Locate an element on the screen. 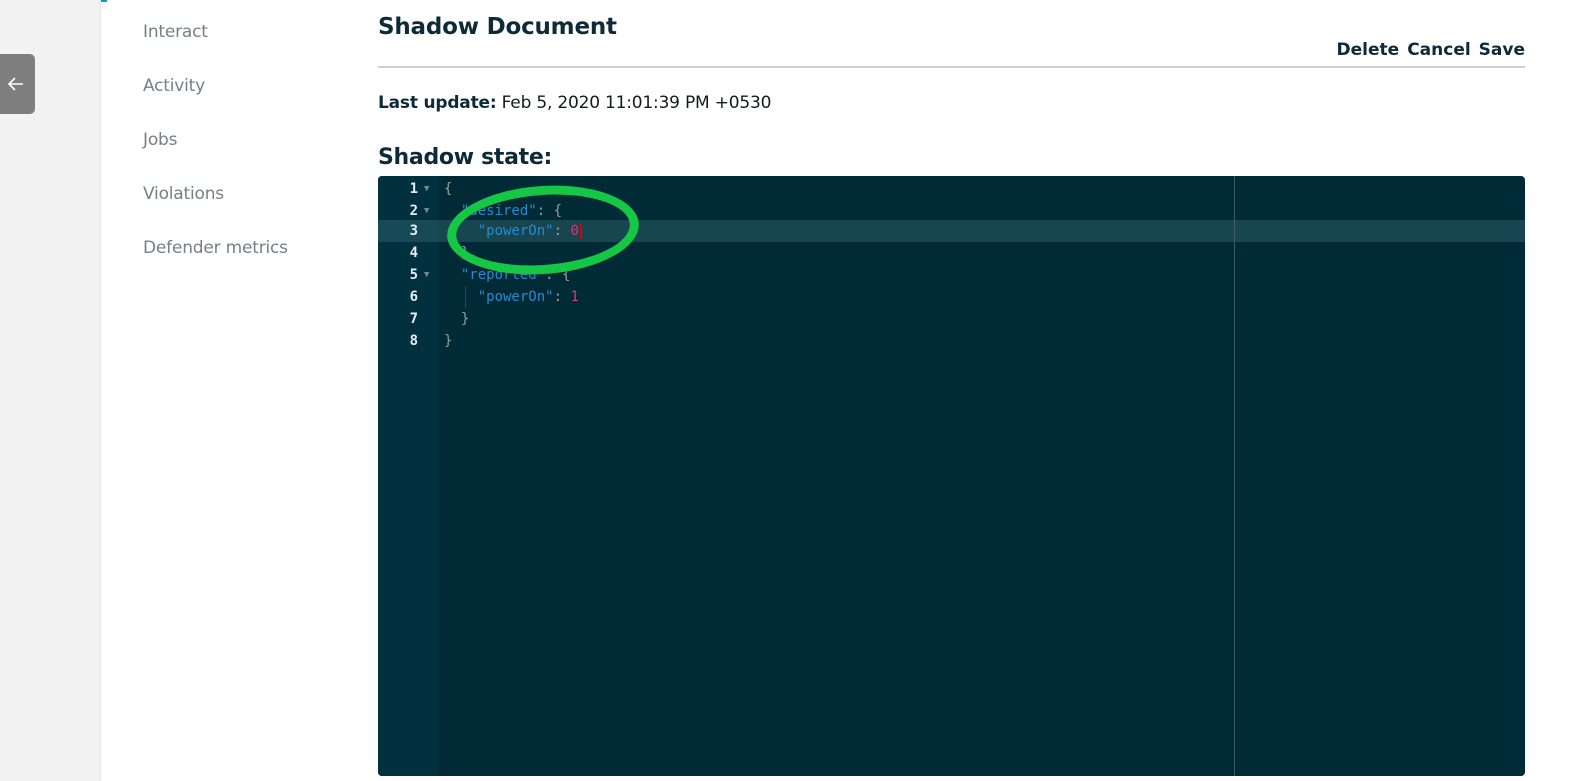  code-line: 8 } is located at coordinates (951, 341).